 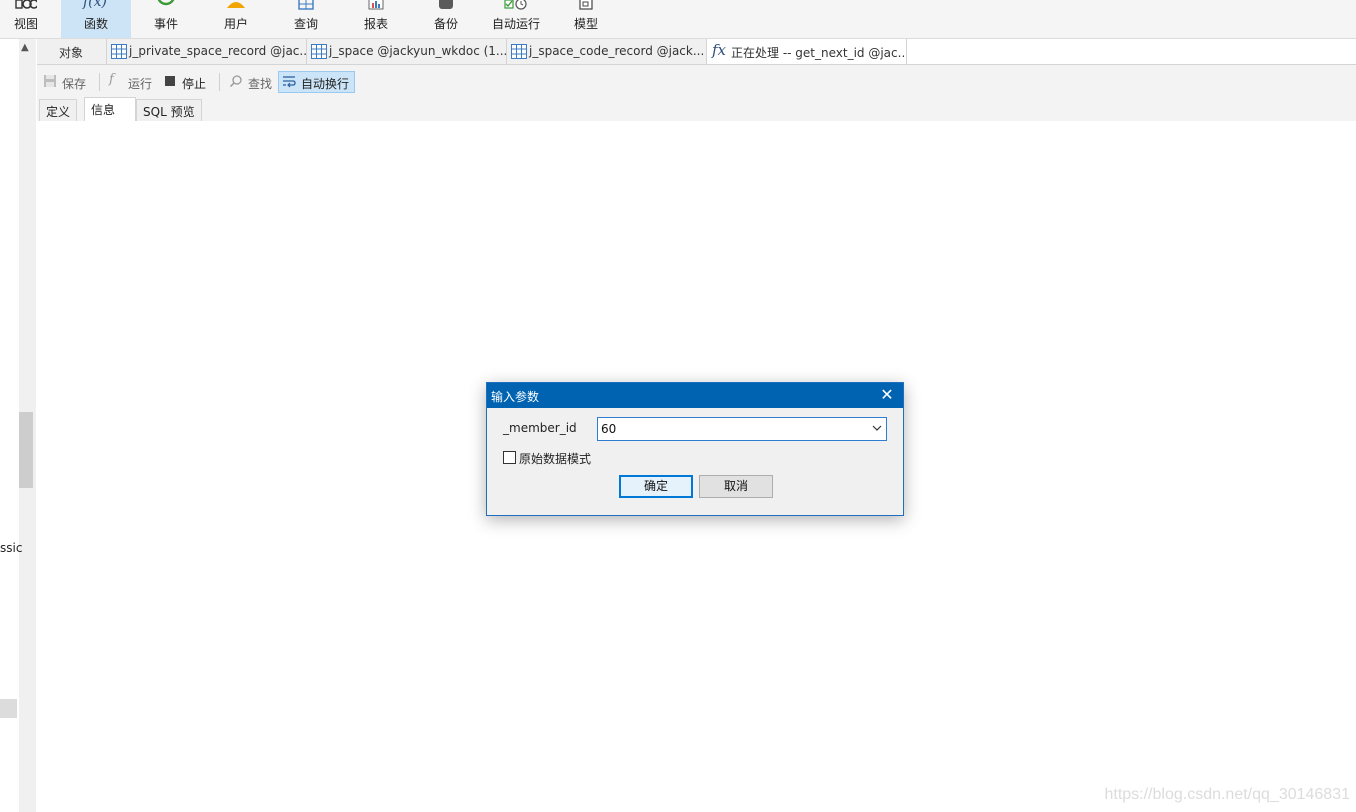 What do you see at coordinates (306, 5) in the screenshot?
I see `query-icon` at bounding box center [306, 5].